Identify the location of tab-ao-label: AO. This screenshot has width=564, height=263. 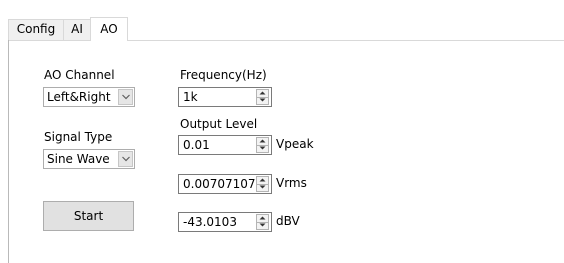
(109, 29).